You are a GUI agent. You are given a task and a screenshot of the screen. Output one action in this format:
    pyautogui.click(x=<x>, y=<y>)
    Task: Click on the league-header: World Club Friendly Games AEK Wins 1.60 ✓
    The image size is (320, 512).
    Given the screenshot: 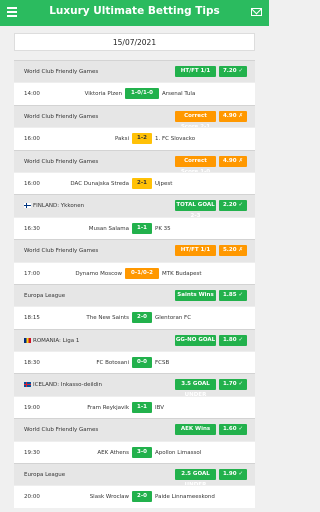 What is the action you would take?
    pyautogui.click(x=134, y=429)
    